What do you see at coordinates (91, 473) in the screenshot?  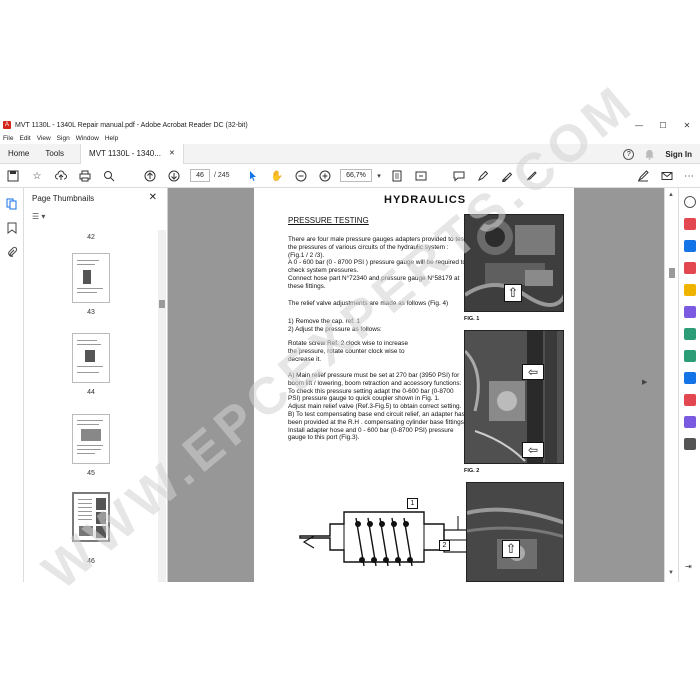 I see `thumbnail-label: 45` at bounding box center [91, 473].